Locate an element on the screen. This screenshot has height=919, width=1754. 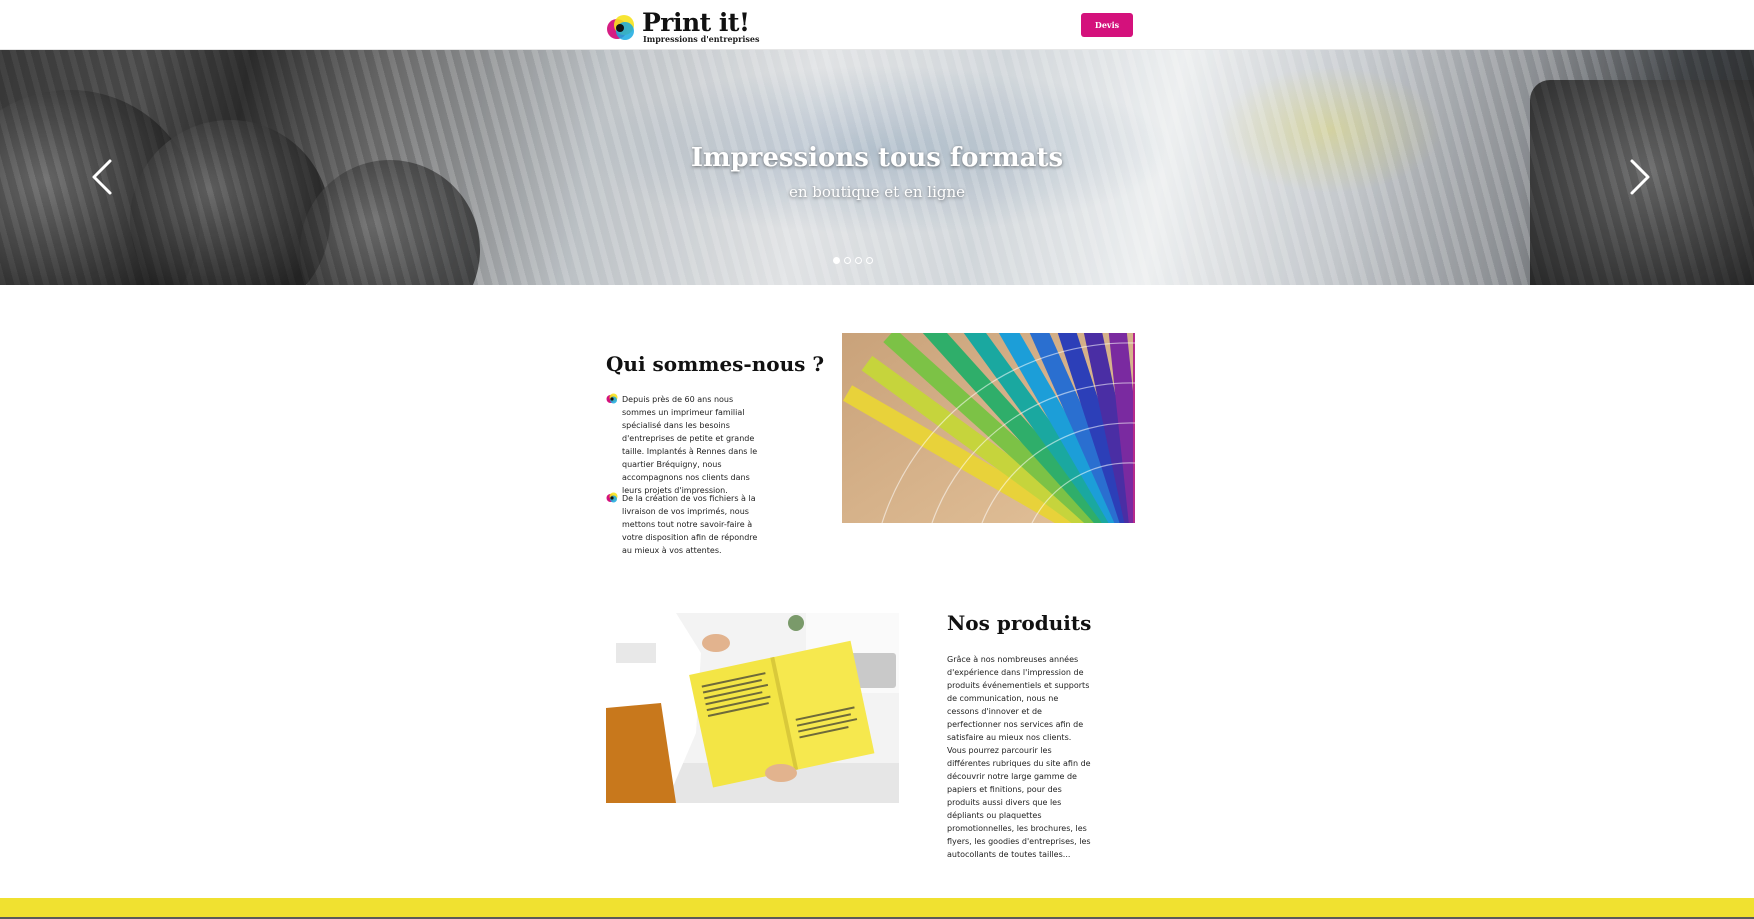
devis-button: Devis is located at coordinates (1107, 25).